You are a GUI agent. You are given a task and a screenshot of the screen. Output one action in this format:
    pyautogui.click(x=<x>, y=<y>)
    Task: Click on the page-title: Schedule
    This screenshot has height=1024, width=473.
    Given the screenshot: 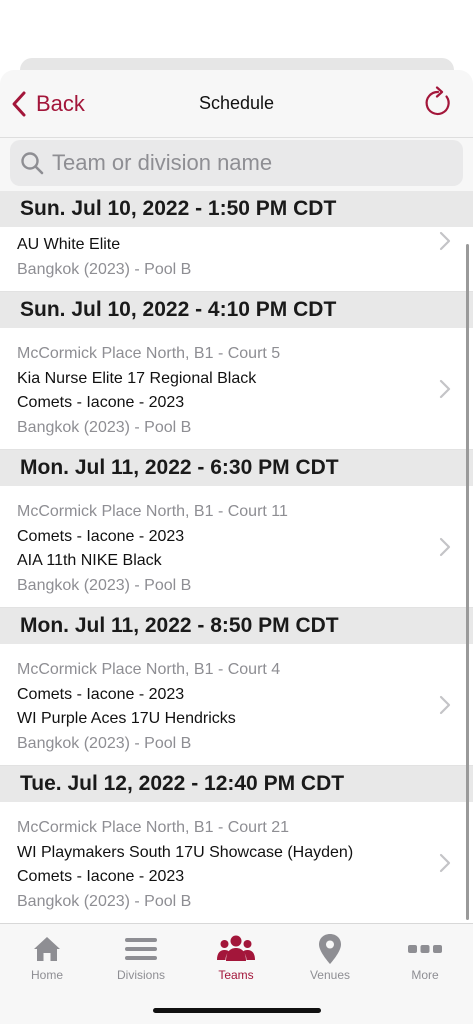 What is the action you would take?
    pyautogui.click(x=236, y=103)
    